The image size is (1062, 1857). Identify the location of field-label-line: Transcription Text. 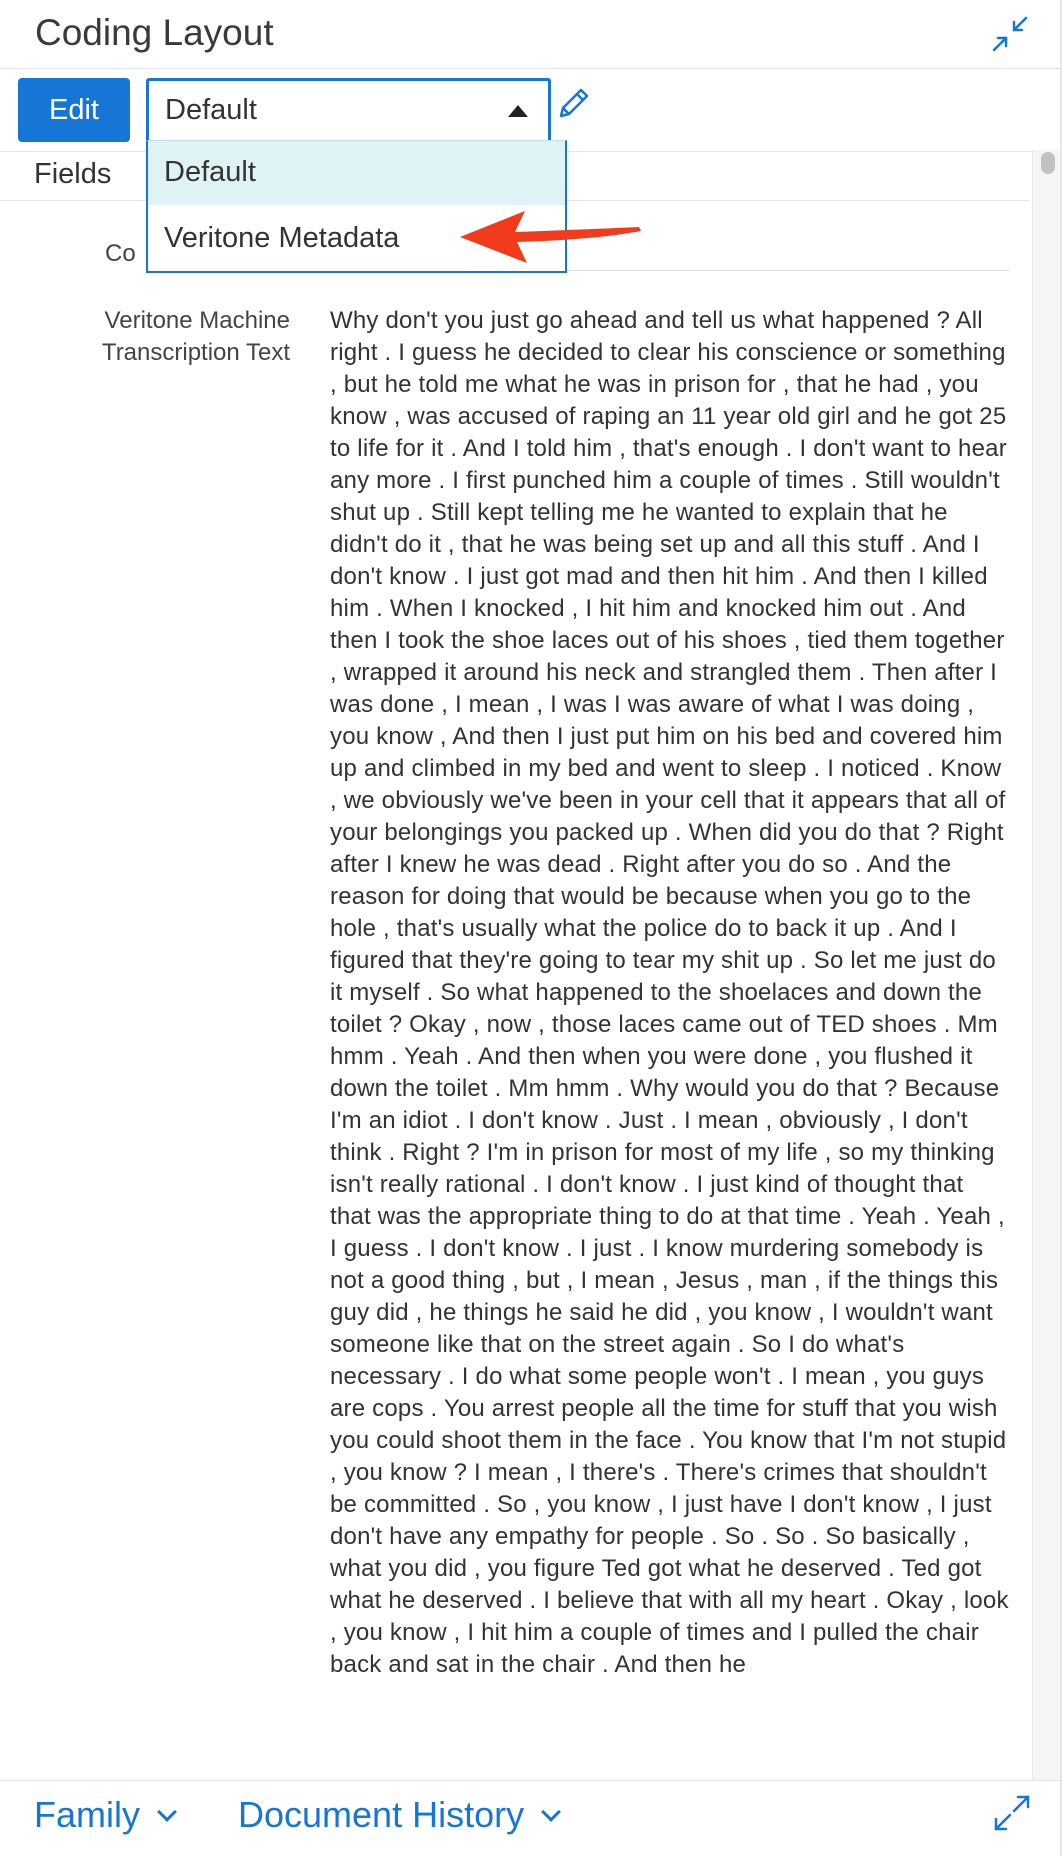
(195, 352).